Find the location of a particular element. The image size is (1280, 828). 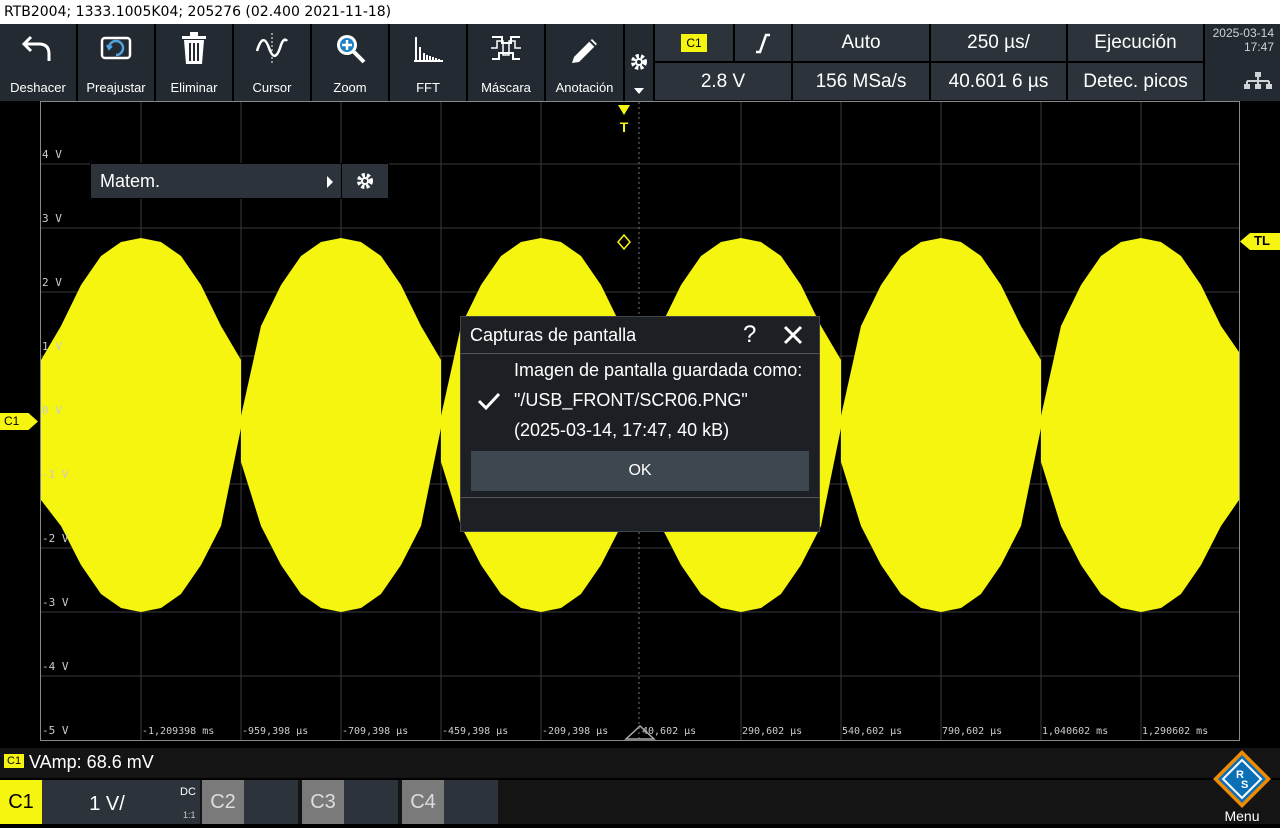

dialog-message-line1: Imagen de pantalla guardada como: is located at coordinates (658, 370).